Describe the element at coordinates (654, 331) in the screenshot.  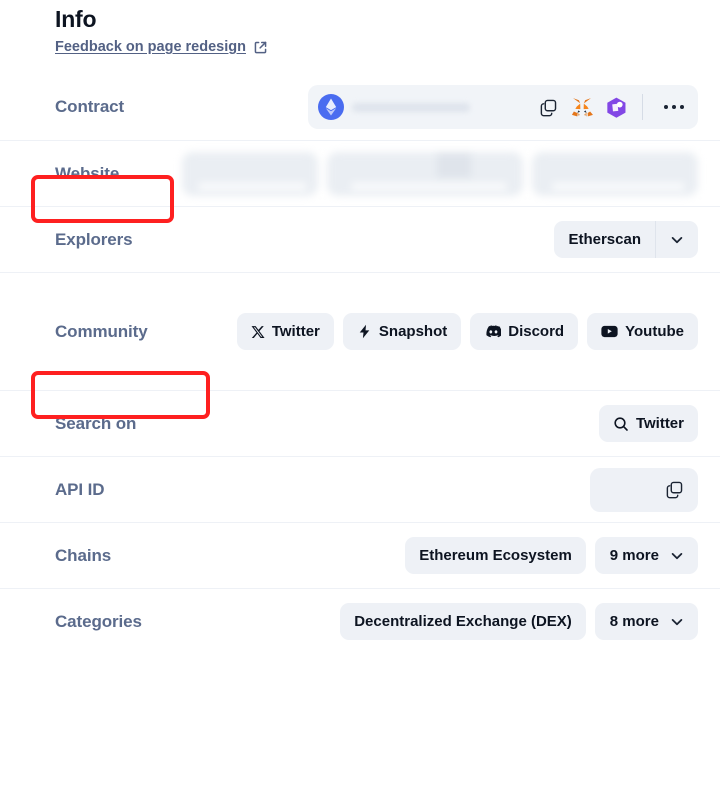
I see `community-link-label: Youtube` at that location.